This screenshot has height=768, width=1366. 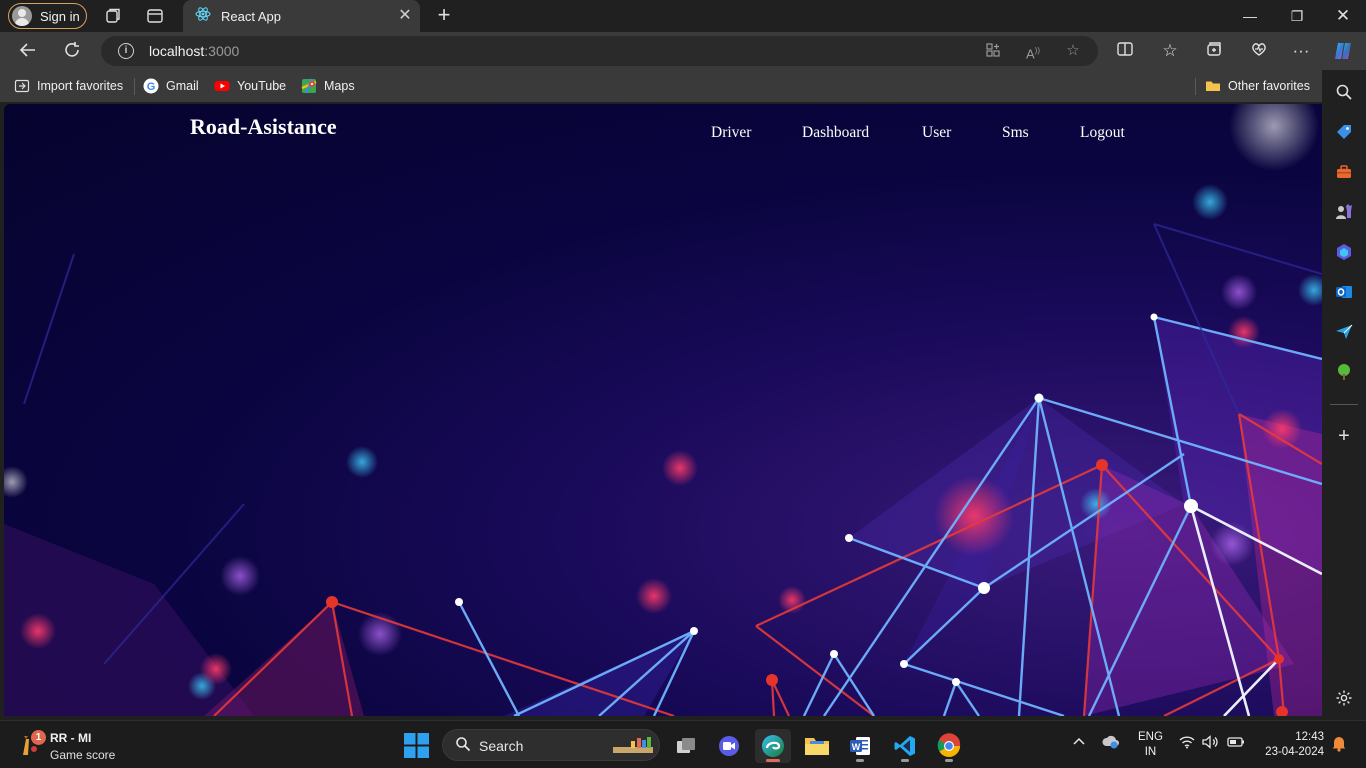 I want to click on fav-maps: Maps, so click(x=328, y=86).